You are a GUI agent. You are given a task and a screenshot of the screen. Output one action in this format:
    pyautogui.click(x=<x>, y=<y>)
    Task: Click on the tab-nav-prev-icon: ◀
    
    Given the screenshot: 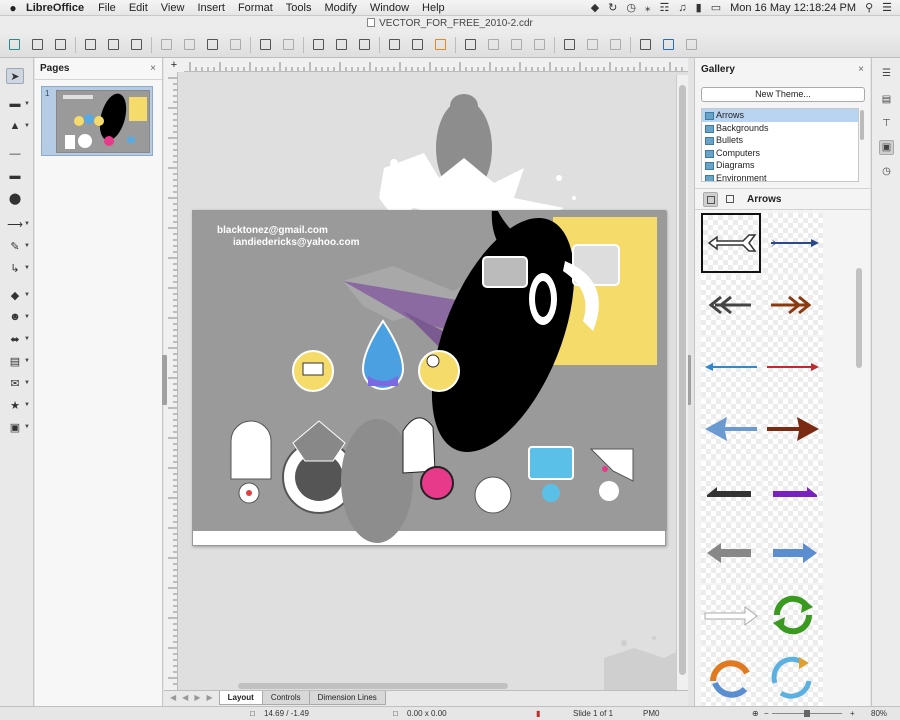 What is the action you would take?
    pyautogui.click(x=185, y=698)
    